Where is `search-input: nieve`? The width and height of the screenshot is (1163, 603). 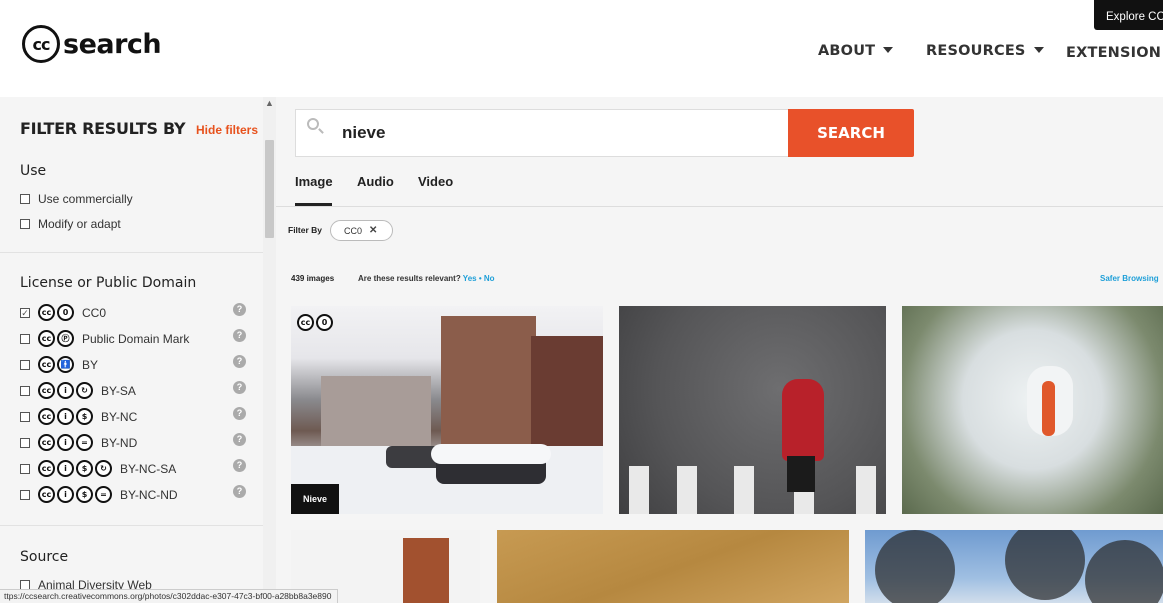
search-input: nieve is located at coordinates (363, 133).